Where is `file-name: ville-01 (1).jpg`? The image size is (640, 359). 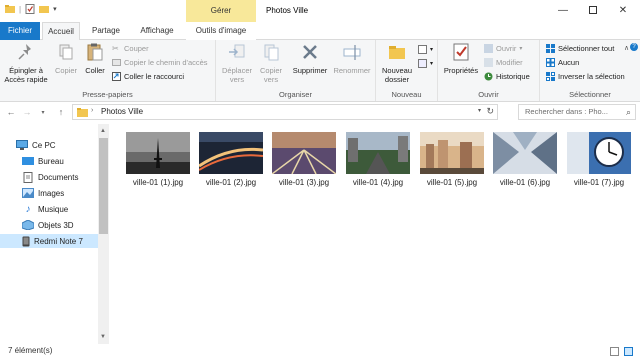 file-name: ville-01 (1).jpg is located at coordinates (158, 182).